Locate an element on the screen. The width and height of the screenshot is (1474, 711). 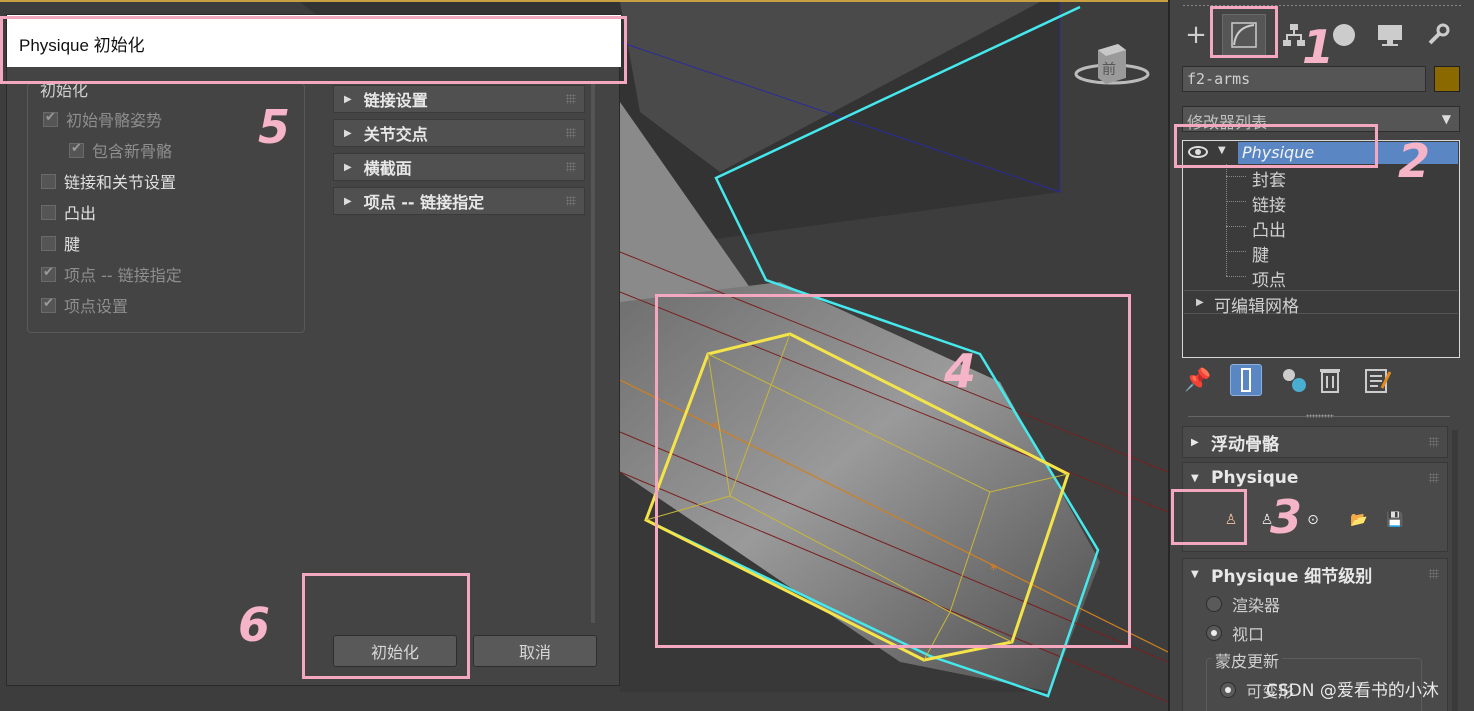
floppy-disk-icon: 💾 is located at coordinates (1395, 520).